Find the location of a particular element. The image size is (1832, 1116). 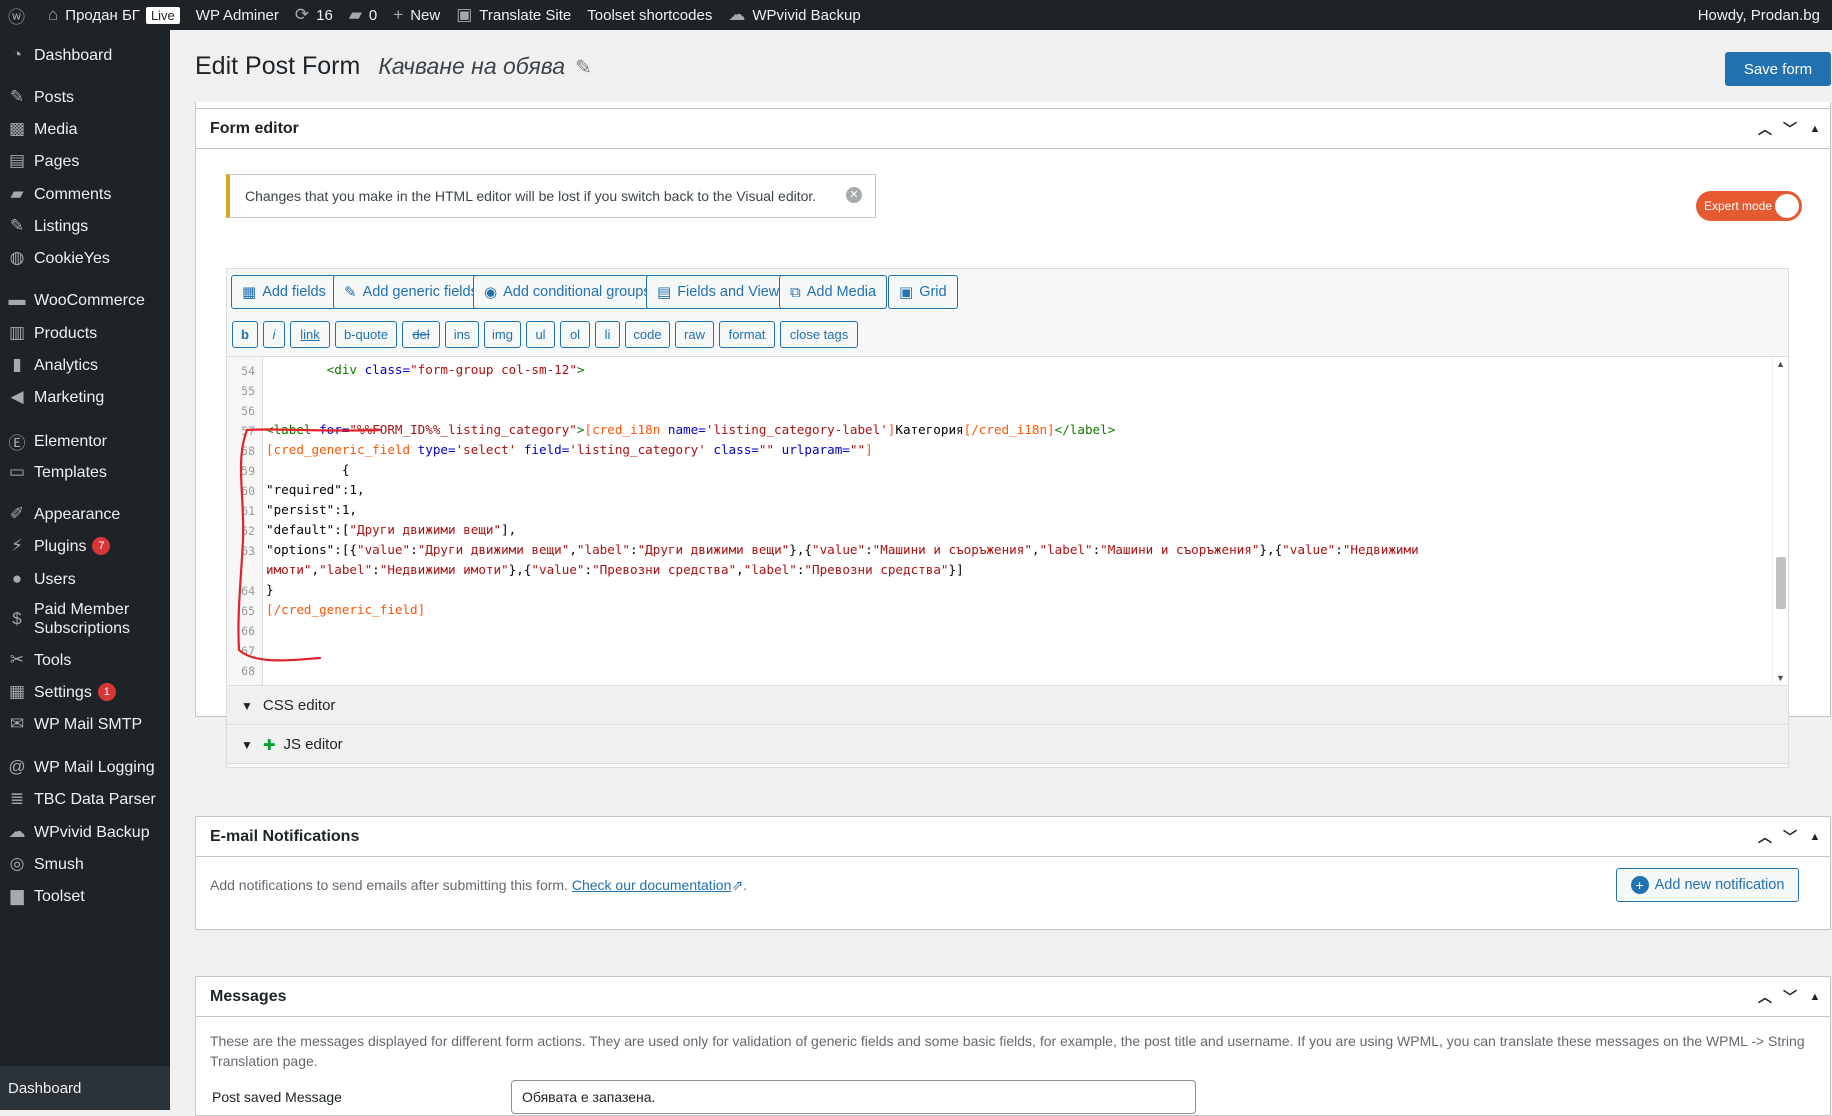

punct: : is located at coordinates (1339, 549).